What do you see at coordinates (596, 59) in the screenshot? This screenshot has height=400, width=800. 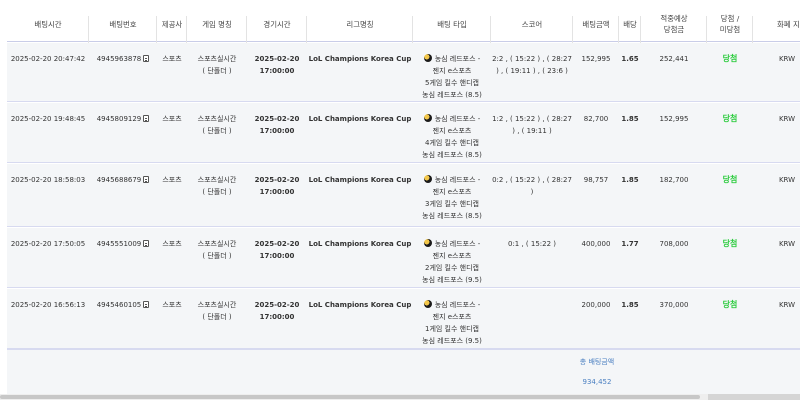 I see `bet-amount: 152,995` at bounding box center [596, 59].